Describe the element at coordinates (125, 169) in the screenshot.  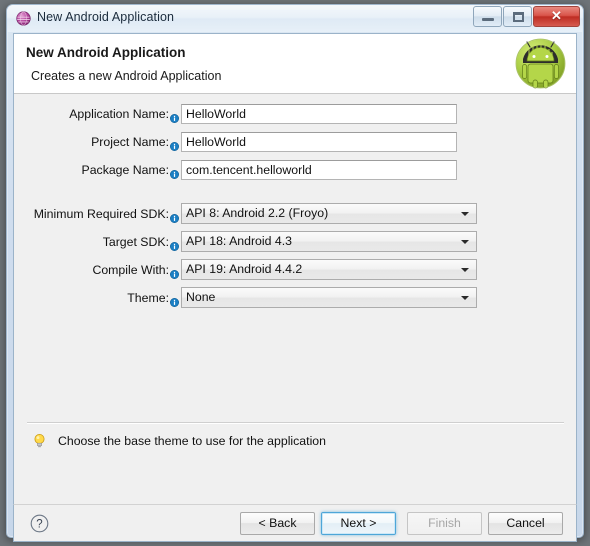
I see `label-package-name: Package Name:` at that location.